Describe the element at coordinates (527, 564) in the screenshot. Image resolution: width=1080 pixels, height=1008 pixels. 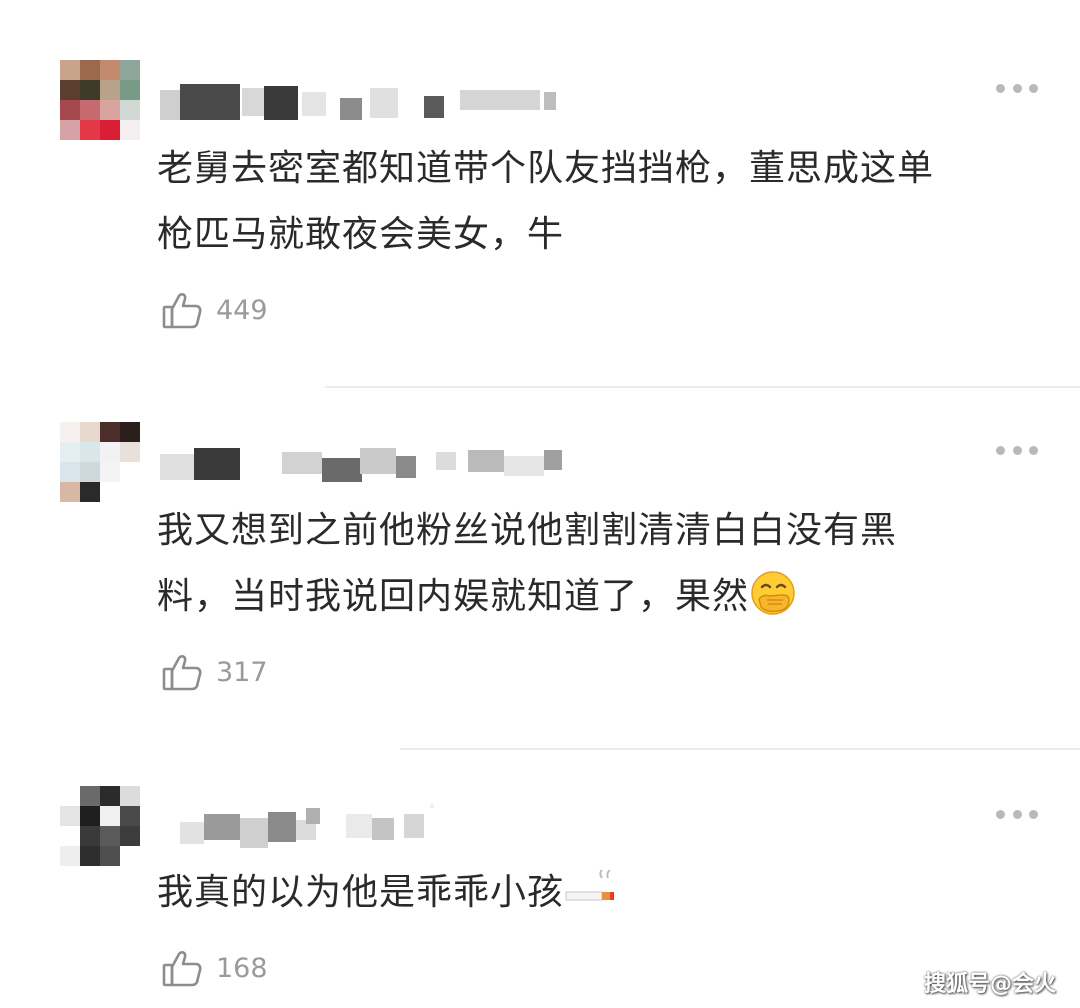
I see `comment-text: 我又想到之前他粉丝说他割割清清白白没有黑 料，当时我说回内娱就知道了，果然` at that location.